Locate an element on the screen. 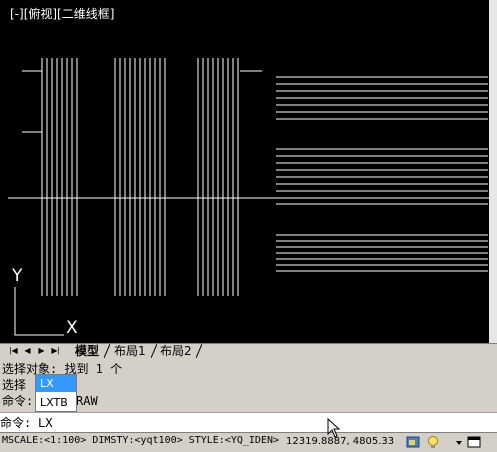 This screenshot has width=497, height=452. vertical-scrollbar is located at coordinates (493, 171).